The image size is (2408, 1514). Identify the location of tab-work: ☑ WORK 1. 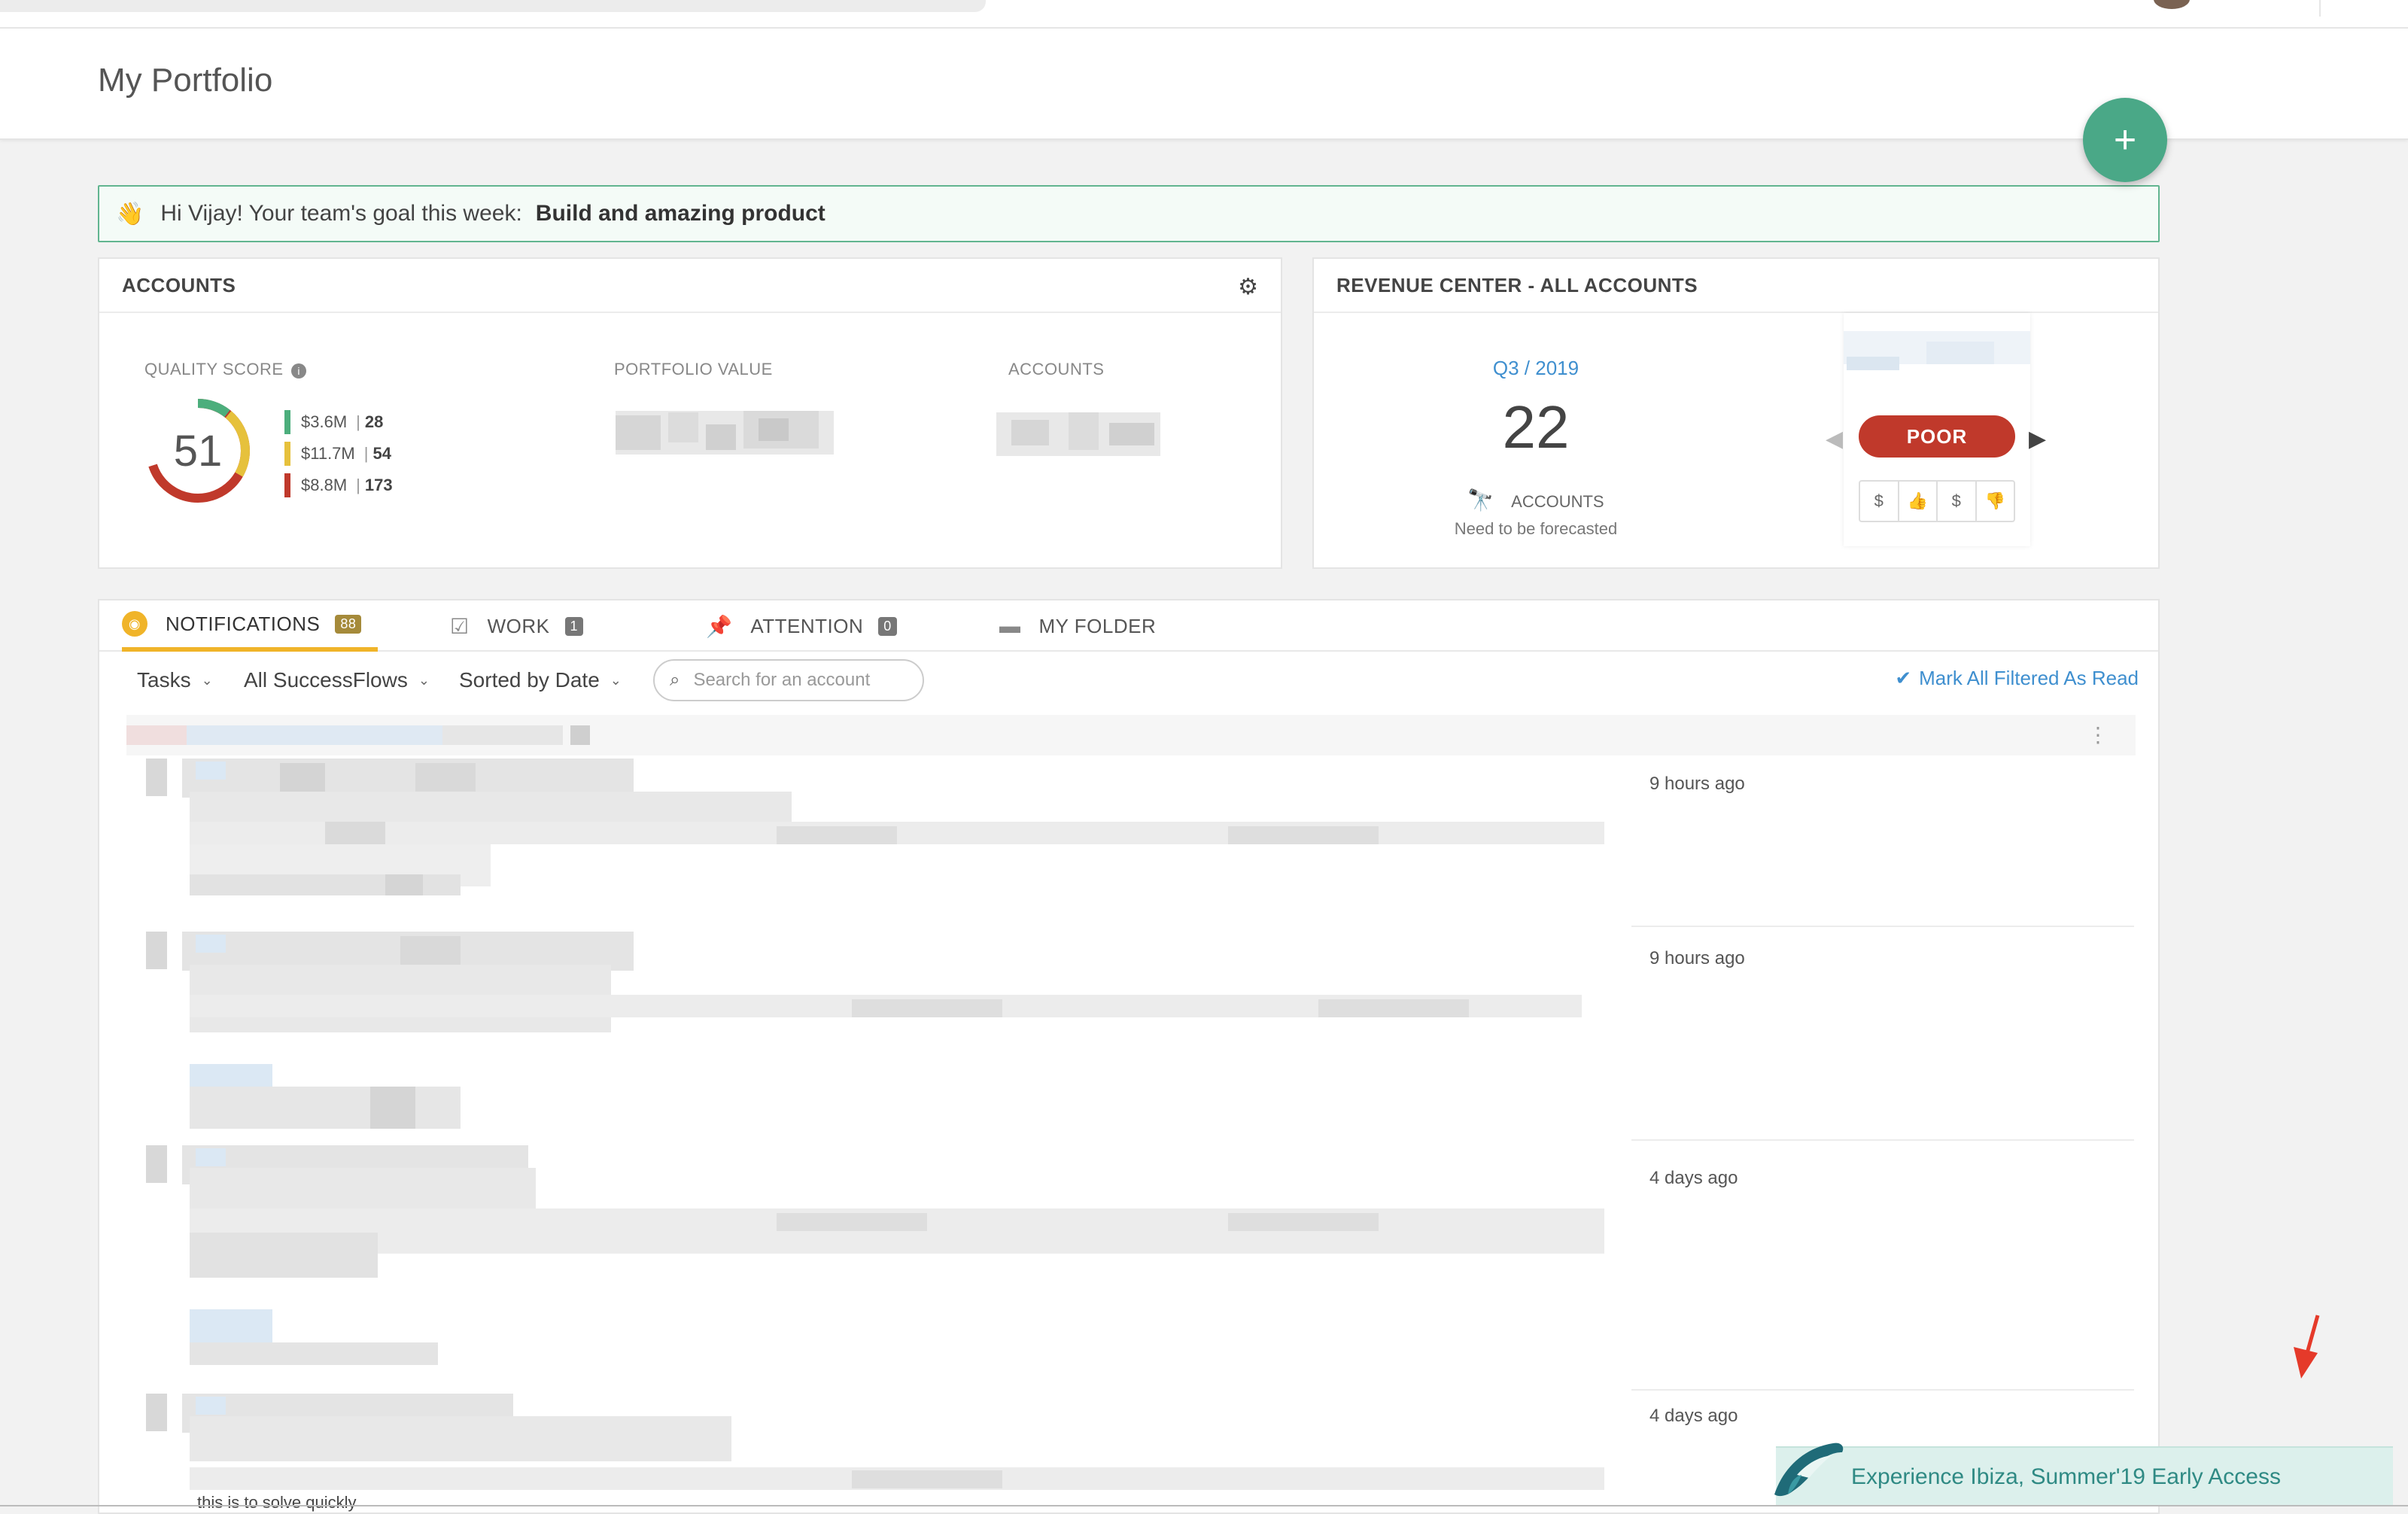
(517, 626).